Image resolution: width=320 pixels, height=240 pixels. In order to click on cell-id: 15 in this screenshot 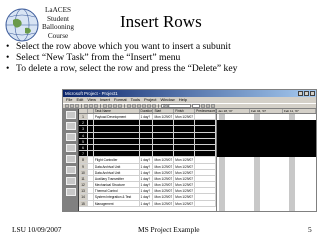, I will do `click(83, 203)`.